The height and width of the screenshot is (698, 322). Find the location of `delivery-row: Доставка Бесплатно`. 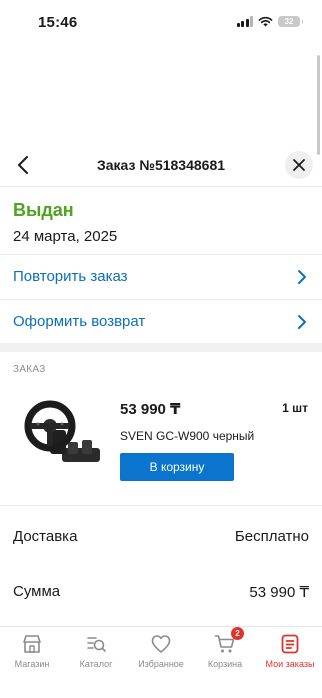

delivery-row: Доставка Бесплатно is located at coordinates (161, 537).